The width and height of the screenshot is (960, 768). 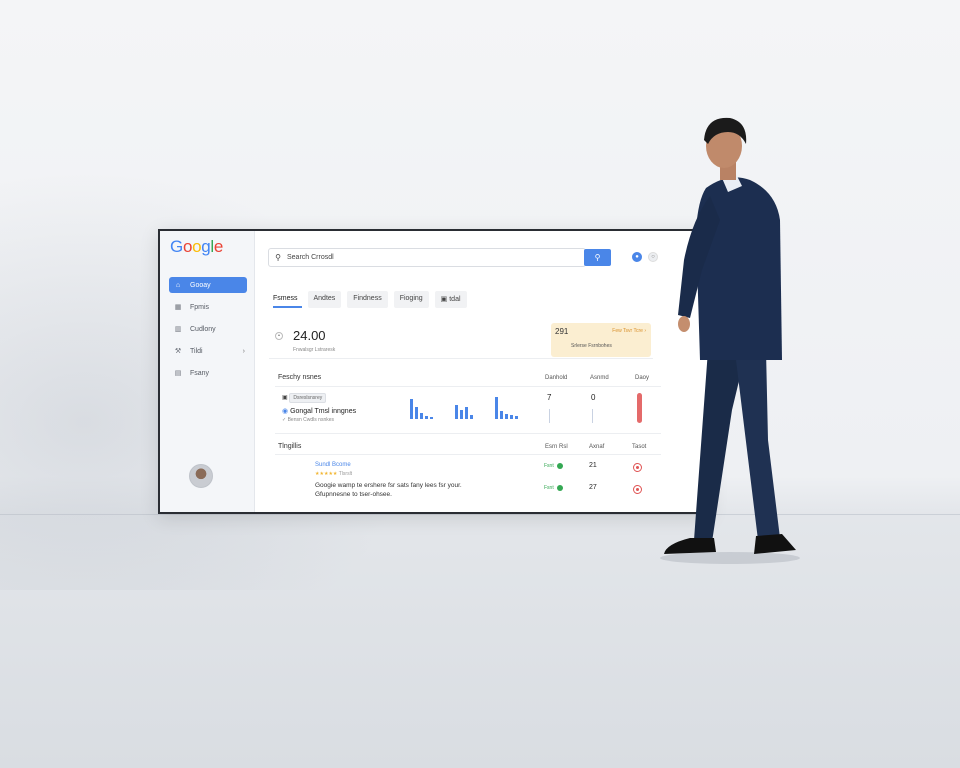 What do you see at coordinates (758, 445) in the screenshot?
I see `right-leg` at bounding box center [758, 445].